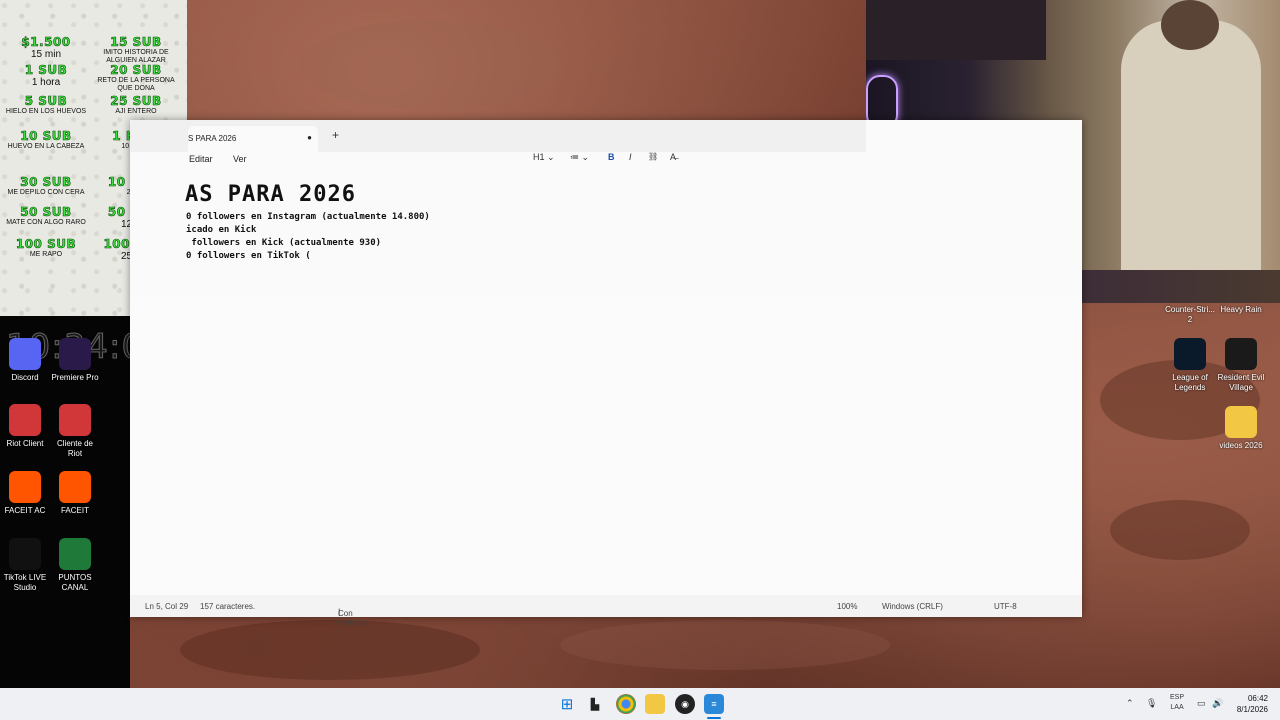  Describe the element at coordinates (611, 157) in the screenshot. I see `bold-button: B` at that location.